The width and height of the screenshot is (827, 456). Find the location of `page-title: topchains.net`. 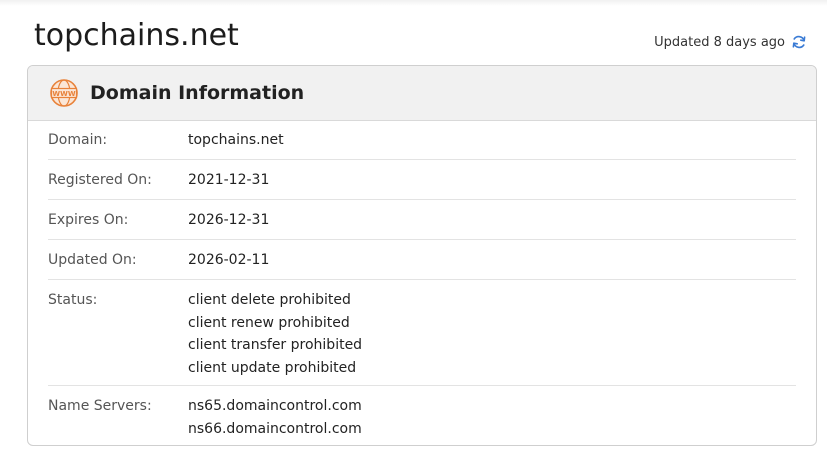

page-title: topchains.net is located at coordinates (136, 35).